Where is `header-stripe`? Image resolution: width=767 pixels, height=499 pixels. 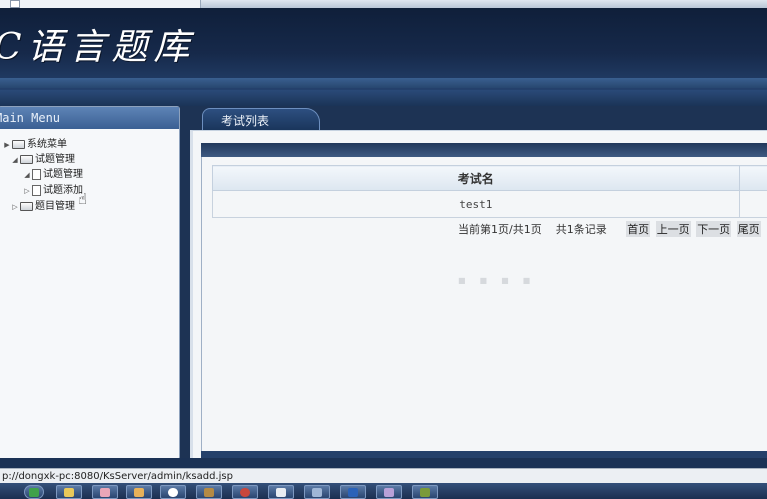 header-stripe is located at coordinates (383, 83).